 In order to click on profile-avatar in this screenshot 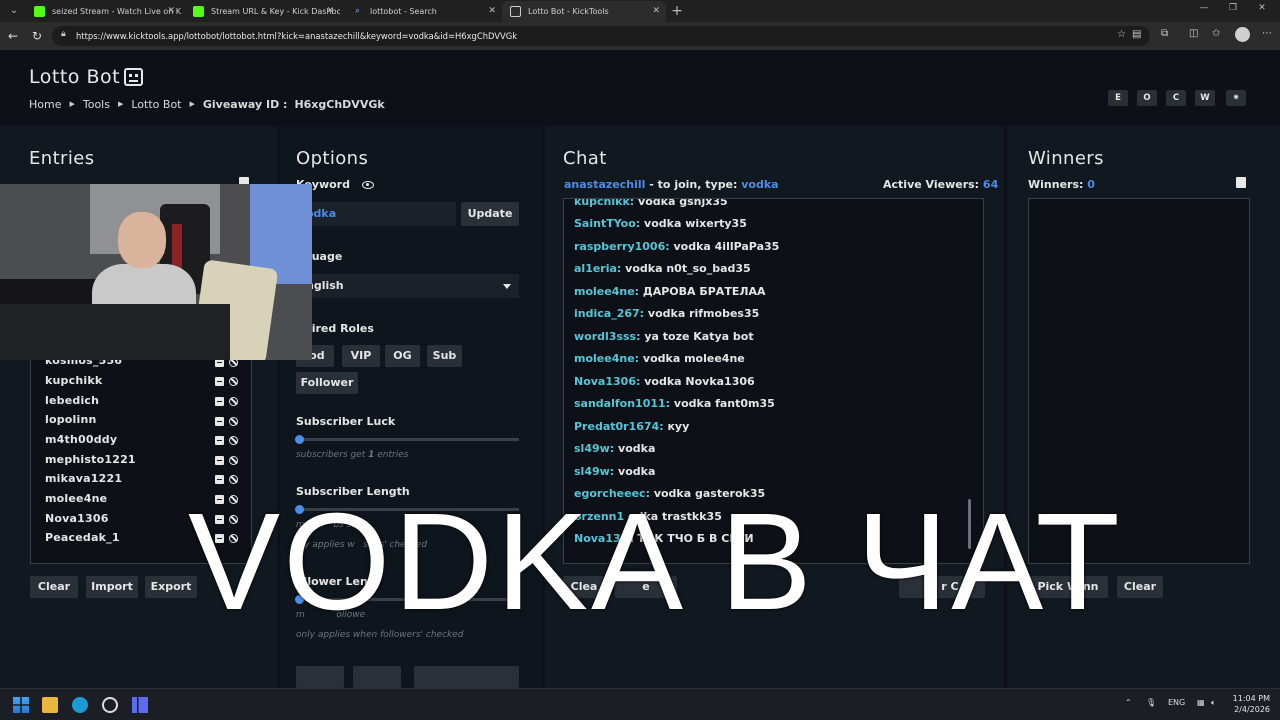, I will do `click(1242, 34)`.